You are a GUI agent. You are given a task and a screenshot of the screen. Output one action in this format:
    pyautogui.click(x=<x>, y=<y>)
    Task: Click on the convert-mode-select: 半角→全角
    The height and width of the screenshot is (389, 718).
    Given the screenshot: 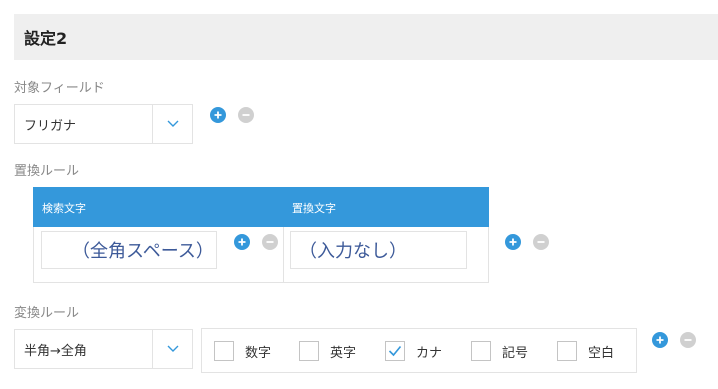 What is the action you would take?
    pyautogui.click(x=103, y=349)
    